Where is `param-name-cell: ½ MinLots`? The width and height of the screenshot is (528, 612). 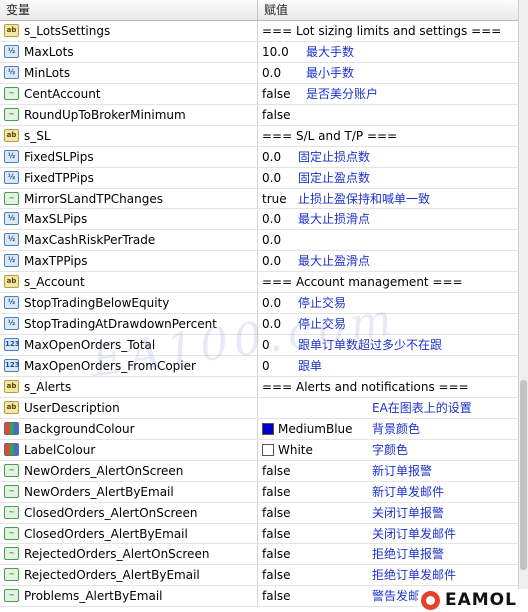
param-name-cell: ½ MinLots is located at coordinates (129, 72).